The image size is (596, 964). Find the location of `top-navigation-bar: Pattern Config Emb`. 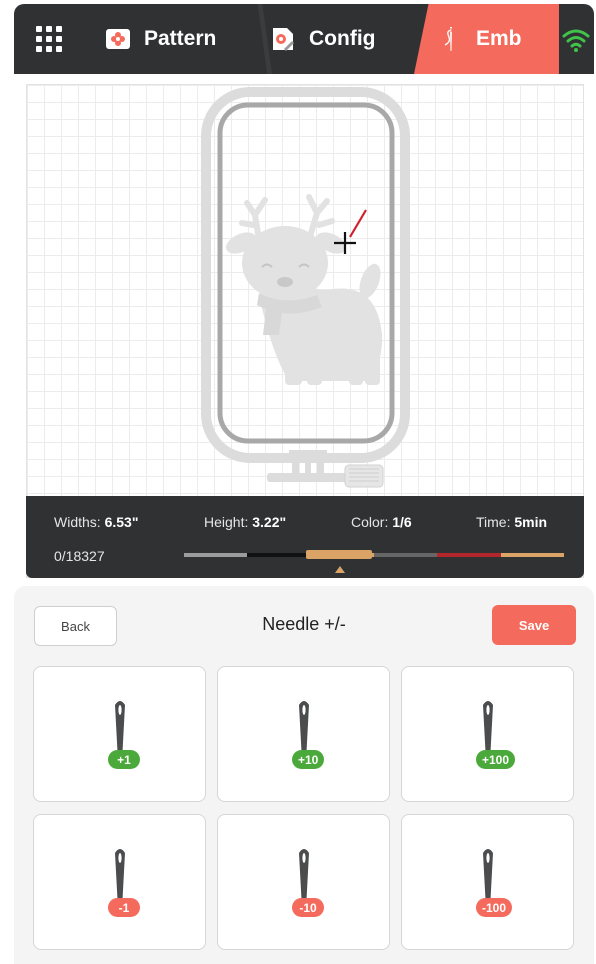

top-navigation-bar: Pattern Config Emb is located at coordinates (304, 39).